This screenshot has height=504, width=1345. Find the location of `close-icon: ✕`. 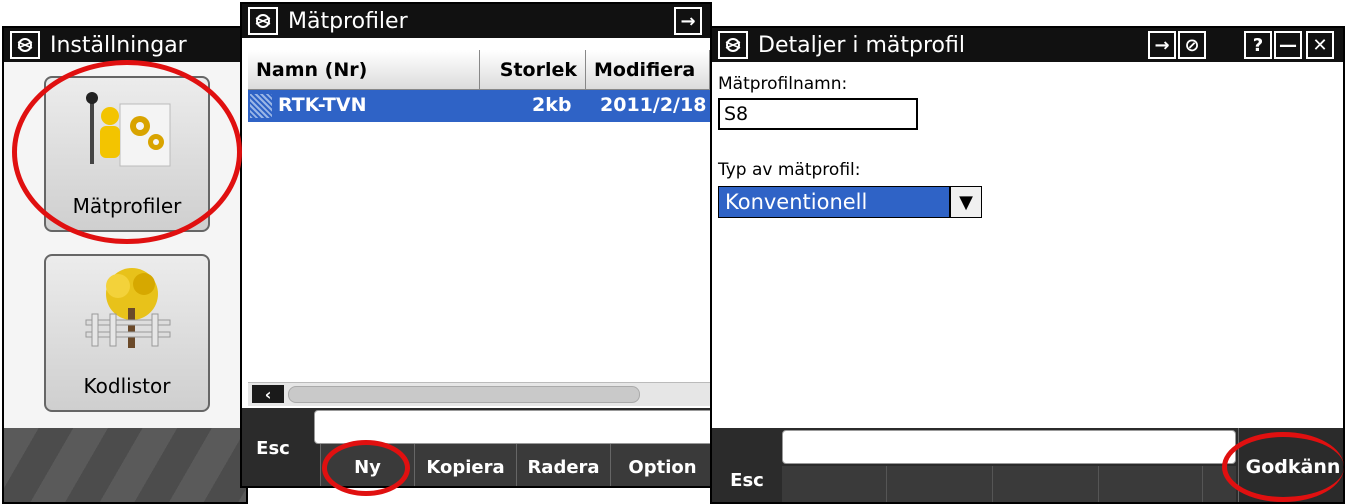

close-icon: ✕ is located at coordinates (1320, 45).